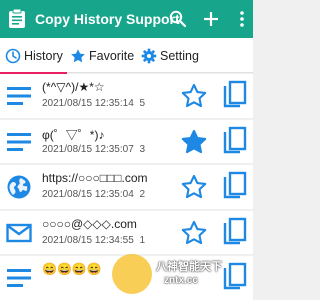 The height and width of the screenshot is (300, 320). What do you see at coordinates (43, 285) in the screenshot?
I see `item-meta` at bounding box center [43, 285].